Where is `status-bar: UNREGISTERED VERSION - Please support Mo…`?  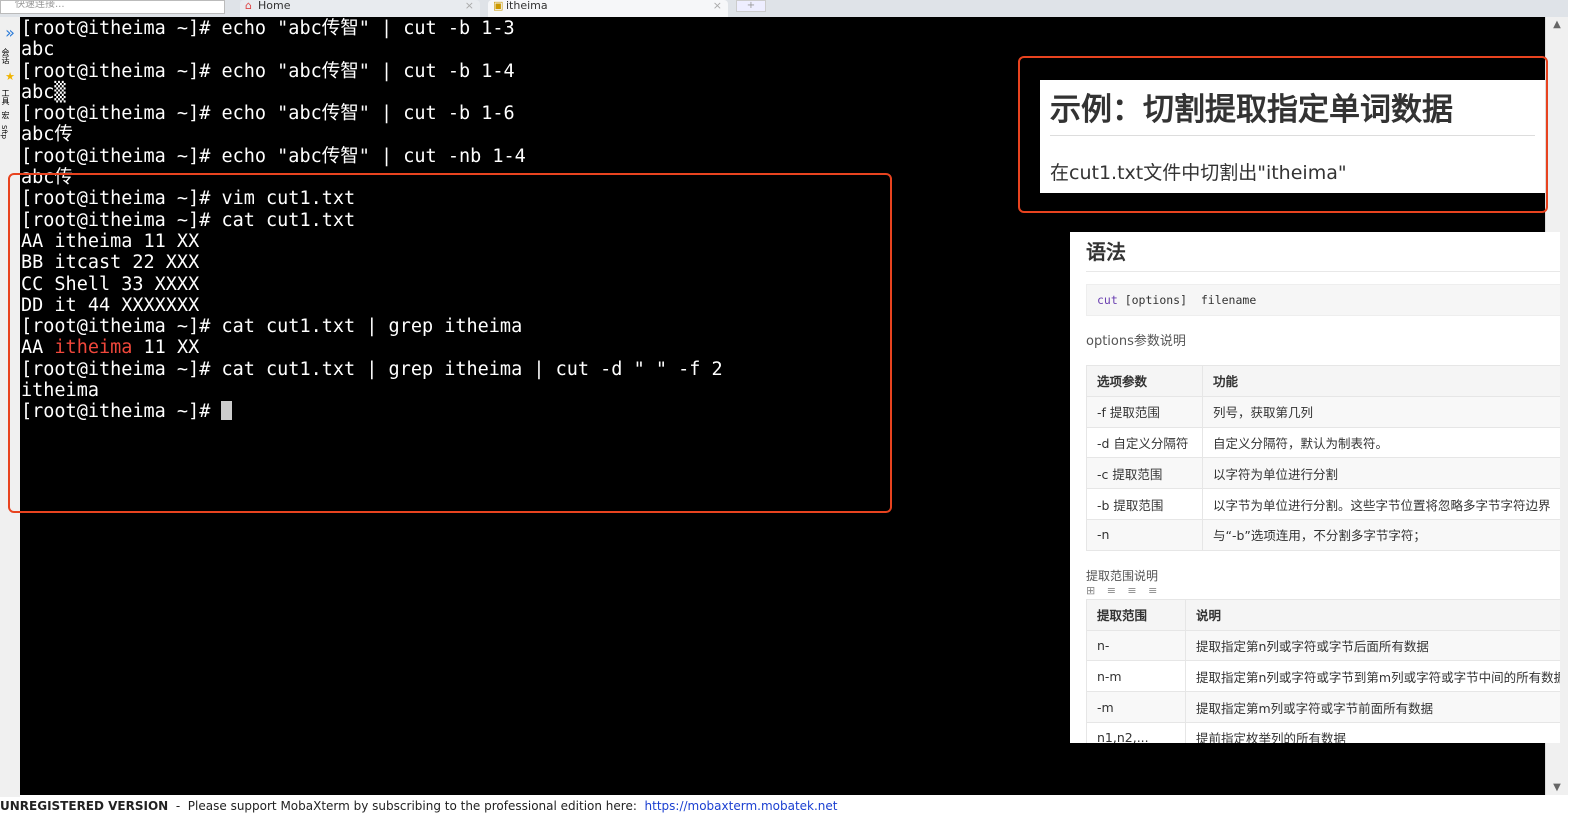
status-bar: UNREGISTERED VERSION - Please support Mo… is located at coordinates (784, 809).